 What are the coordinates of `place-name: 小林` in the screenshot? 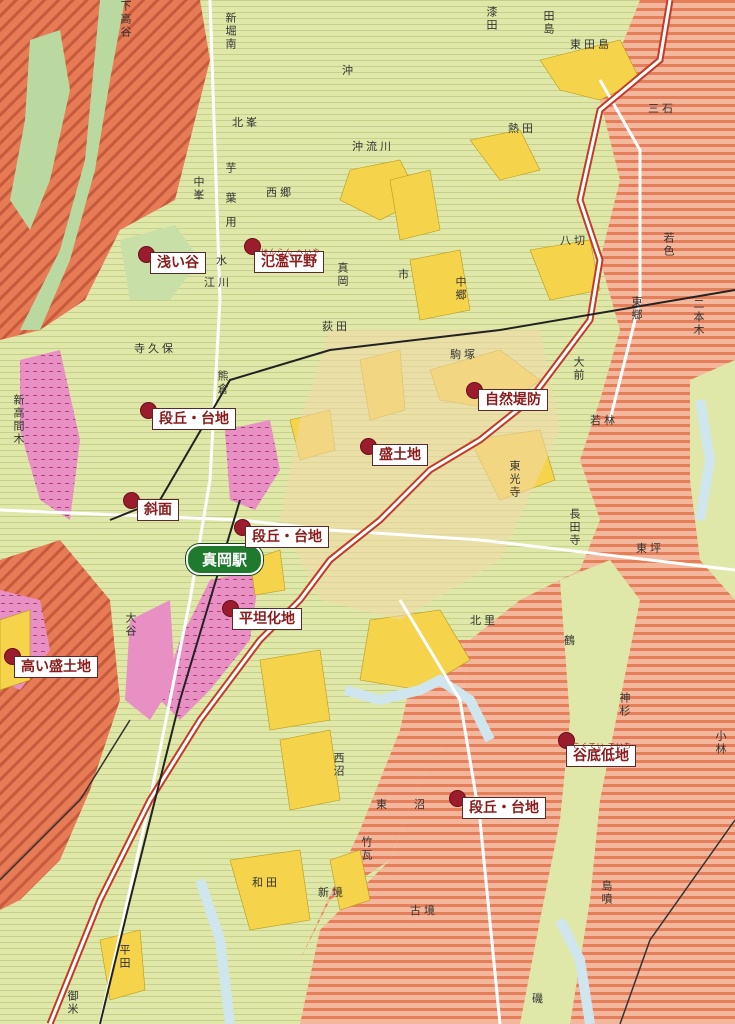 It's located at (720, 743).